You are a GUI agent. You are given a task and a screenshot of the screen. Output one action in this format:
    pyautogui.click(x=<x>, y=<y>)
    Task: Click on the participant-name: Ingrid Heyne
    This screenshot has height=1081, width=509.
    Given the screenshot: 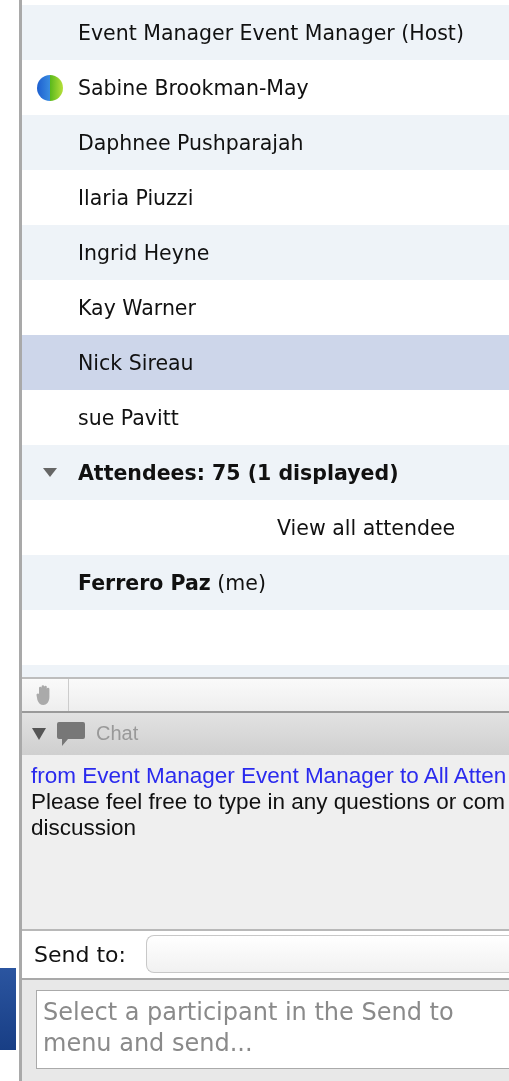 What is the action you would take?
    pyautogui.click(x=144, y=252)
    